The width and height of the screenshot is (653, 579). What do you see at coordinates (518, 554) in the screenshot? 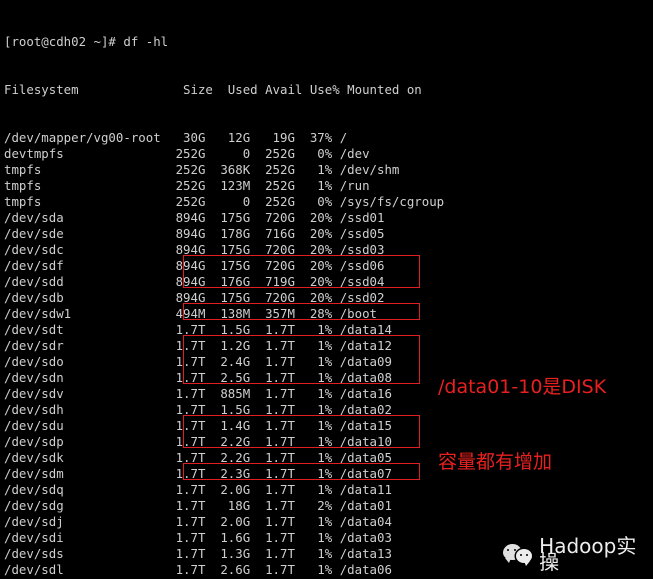
I see `wechat-icon` at bounding box center [518, 554].